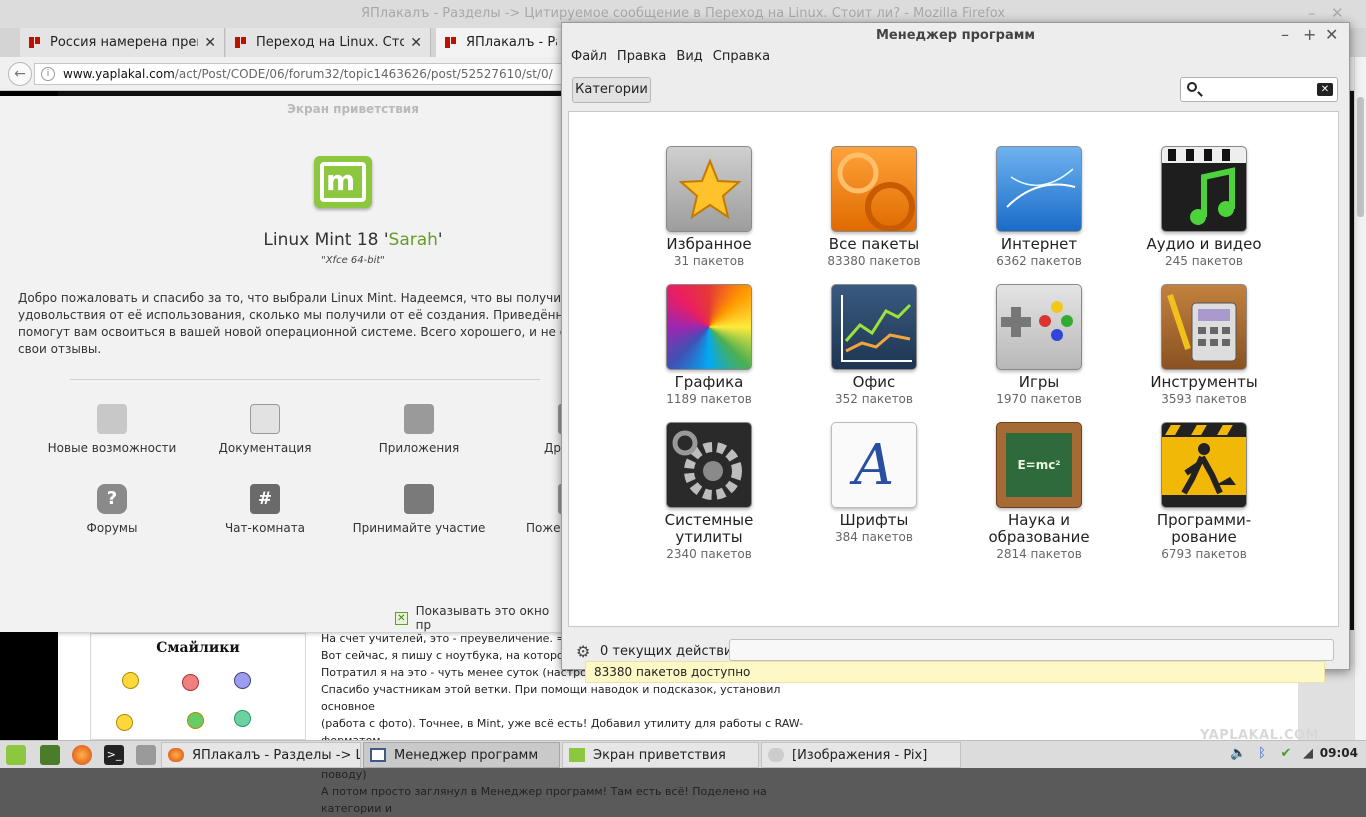  Describe the element at coordinates (660, 755) in the screenshot. I see `task-welcome: Экран приветствия` at that location.